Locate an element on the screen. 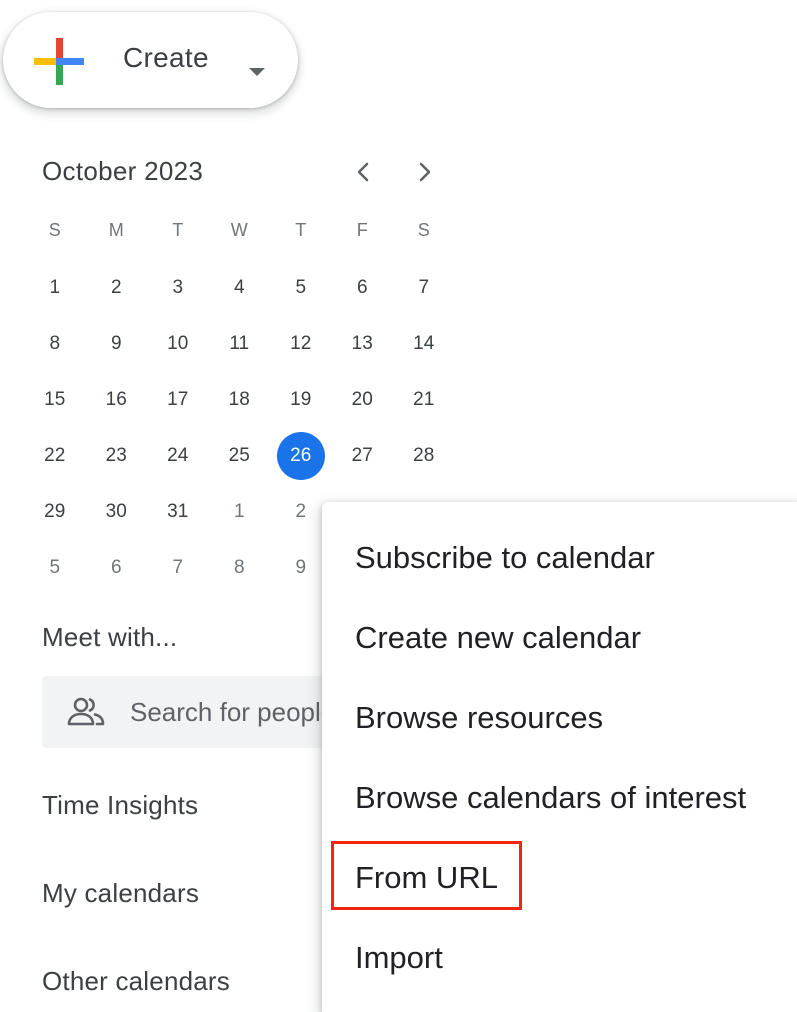 The height and width of the screenshot is (1012, 797). calendar-day: 12 is located at coordinates (301, 344).